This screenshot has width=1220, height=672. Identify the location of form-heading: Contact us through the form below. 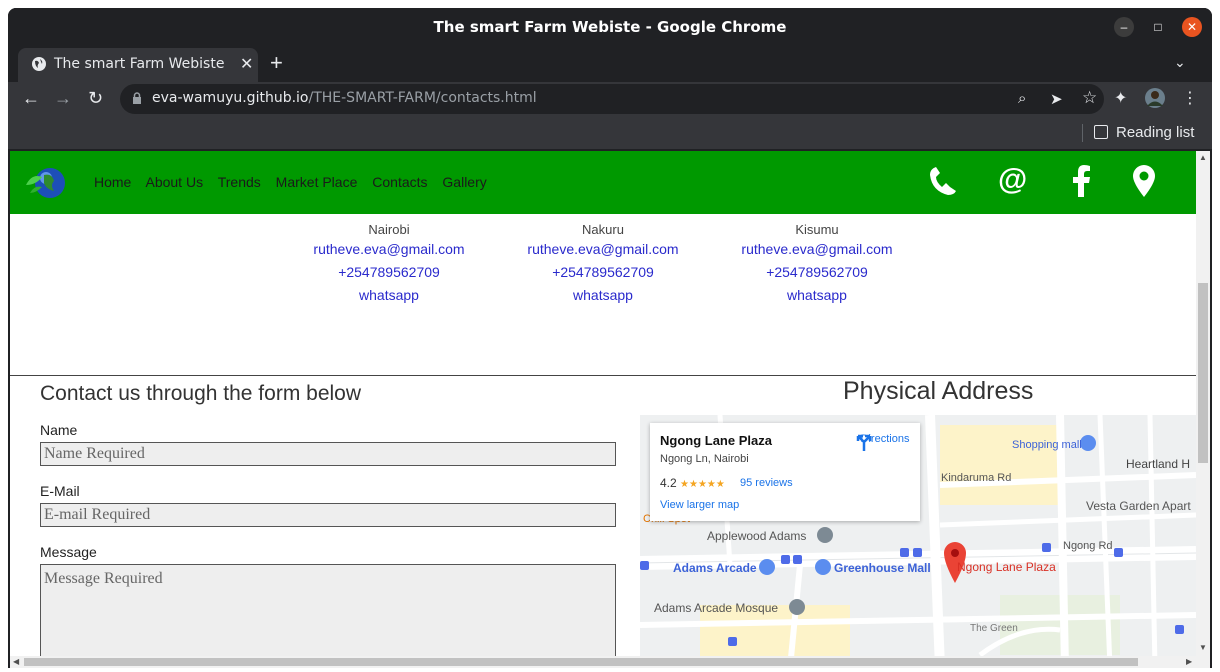
(201, 393).